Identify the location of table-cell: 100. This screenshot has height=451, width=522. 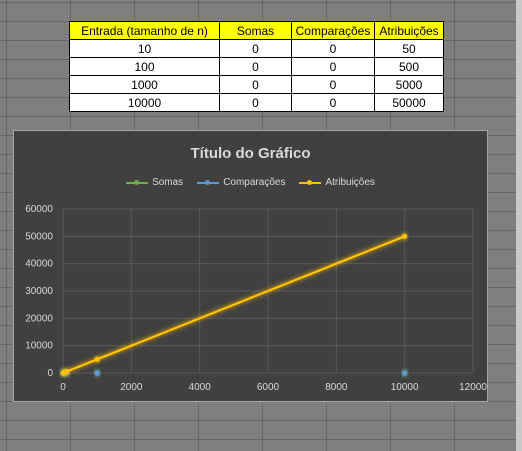
(144, 66).